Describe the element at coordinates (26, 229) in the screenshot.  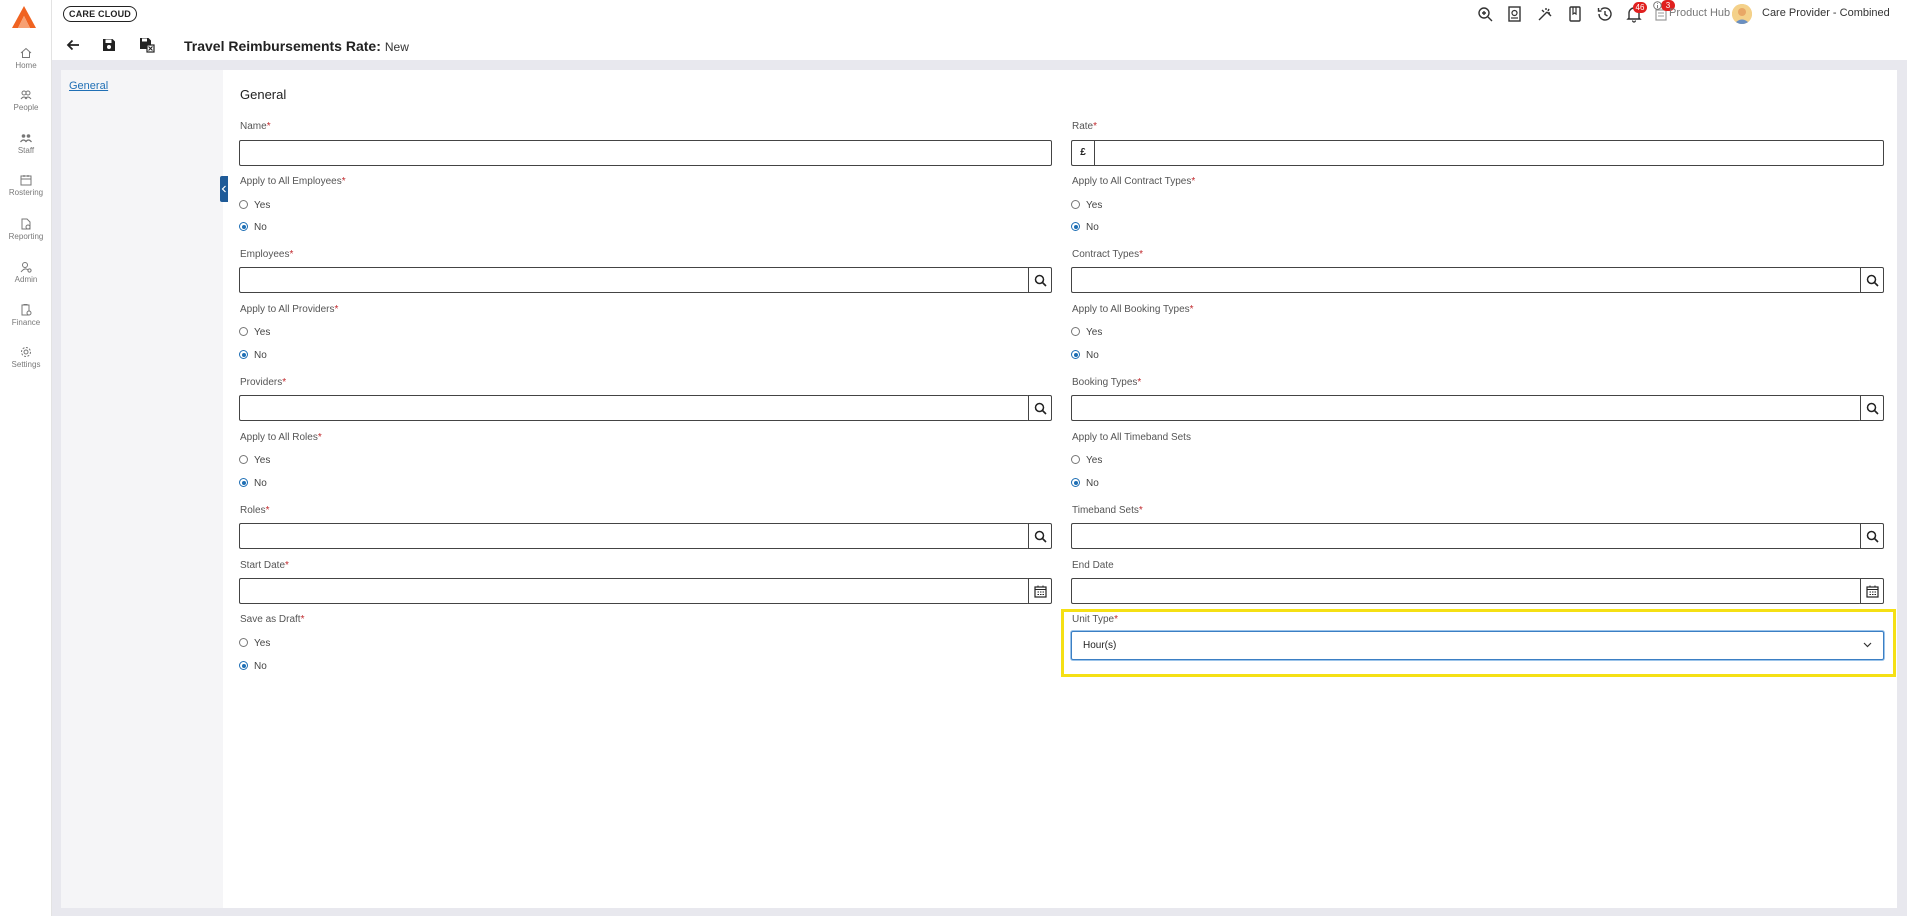
I see `nav-item-reporting: Reporting` at that location.